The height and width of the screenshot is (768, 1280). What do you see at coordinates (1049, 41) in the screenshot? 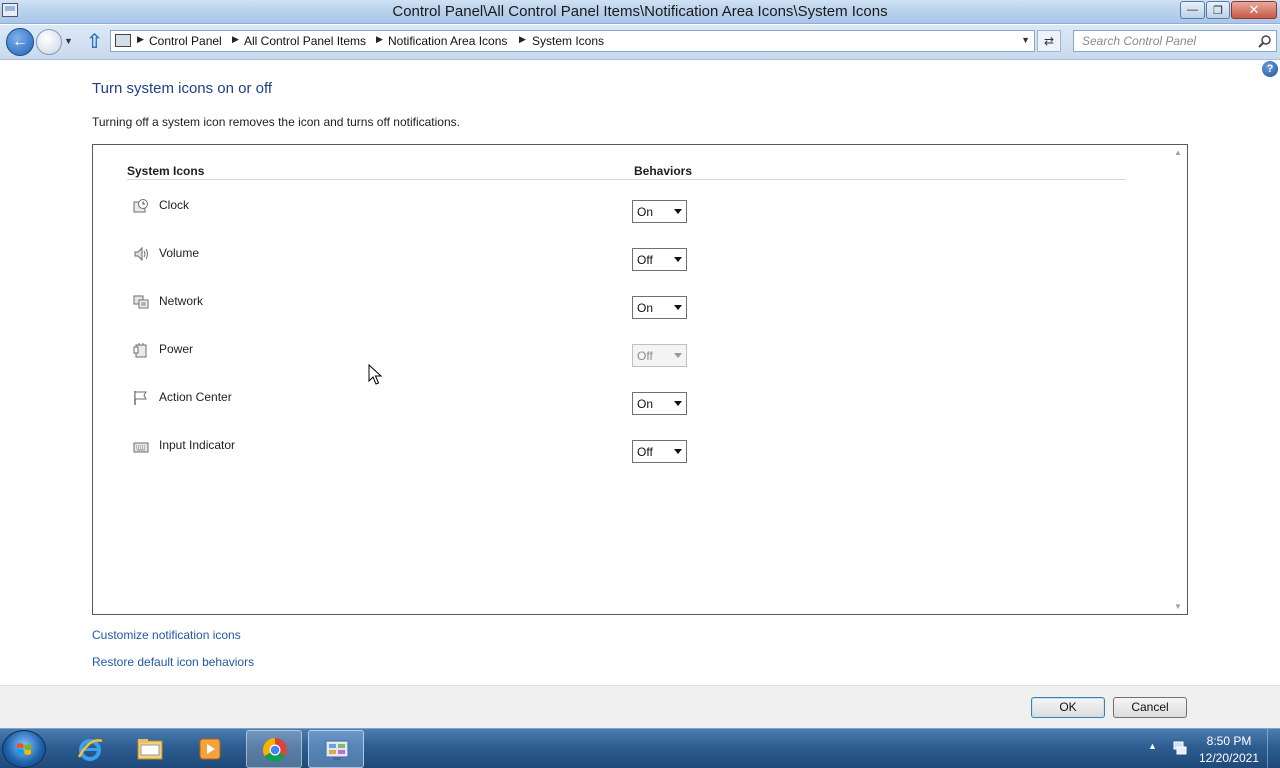
I see `refresh-button: ⇄` at bounding box center [1049, 41].